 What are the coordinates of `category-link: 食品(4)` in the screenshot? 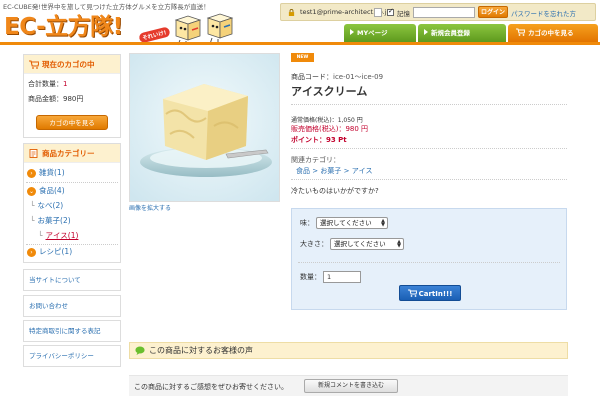 It's located at (52, 190).